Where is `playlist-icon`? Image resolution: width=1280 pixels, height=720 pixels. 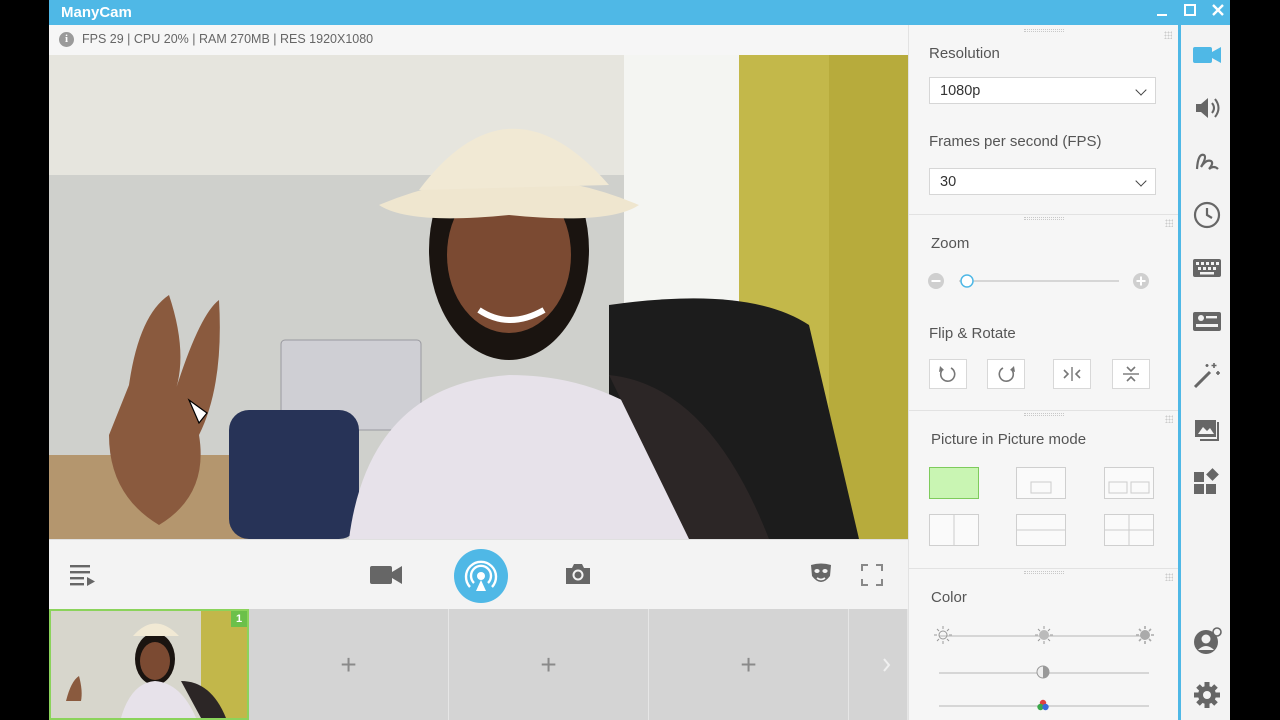 playlist-icon is located at coordinates (82, 575).